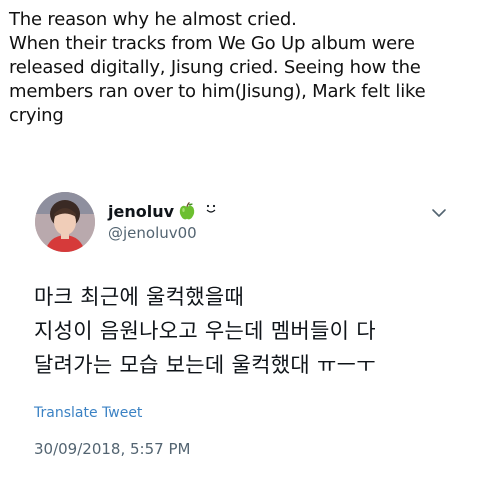 This screenshot has height=489, width=480. What do you see at coordinates (205, 365) in the screenshot?
I see `tweet-line: 달려가는 모습 보는데 울컥했대 ㅠㅡㅜ` at bounding box center [205, 365].